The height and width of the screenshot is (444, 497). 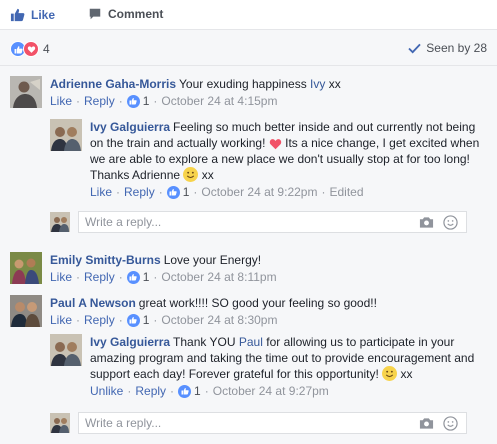 I want to click on comment-action-label: Comment, so click(x=136, y=14).